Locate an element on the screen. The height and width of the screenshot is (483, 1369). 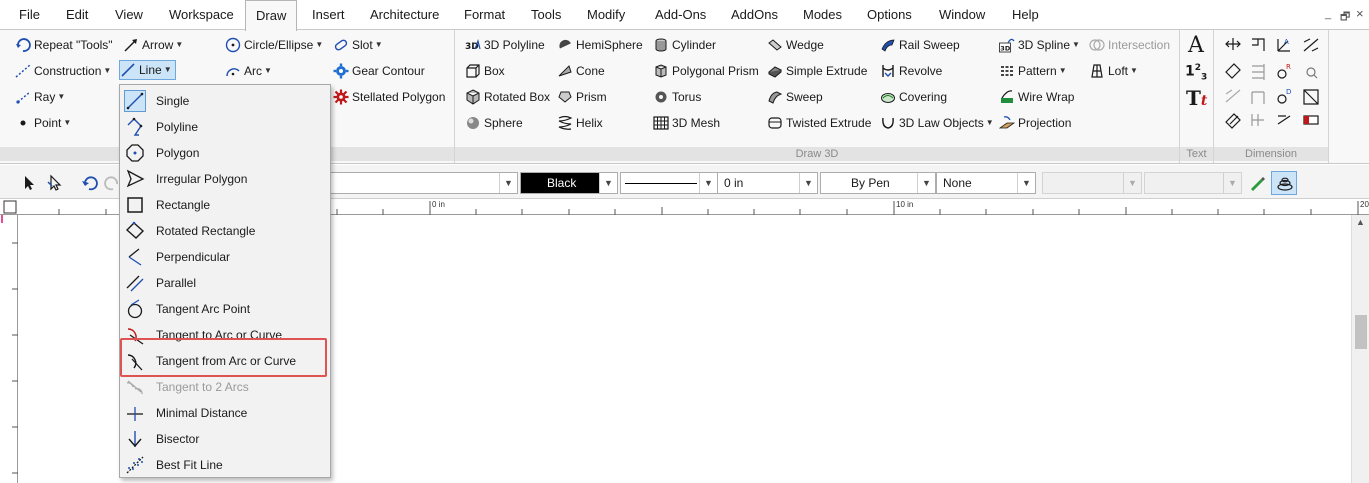
box-button: Box is located at coordinates (485, 71).